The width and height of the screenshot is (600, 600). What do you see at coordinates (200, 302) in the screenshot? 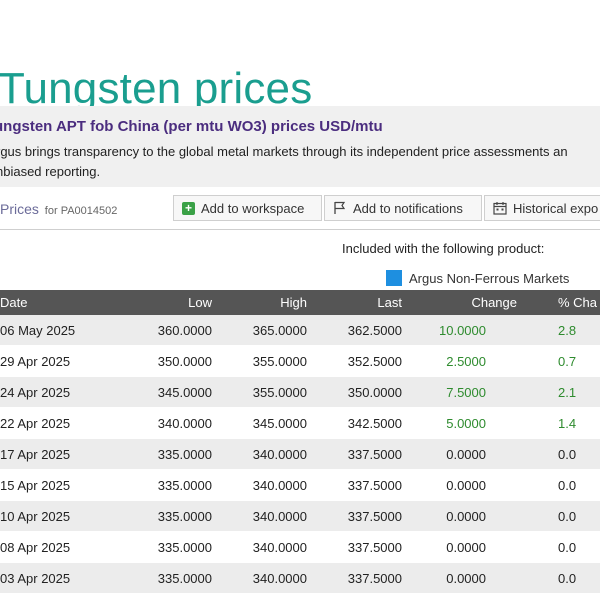
I see `column-header-low: Low` at bounding box center [200, 302].